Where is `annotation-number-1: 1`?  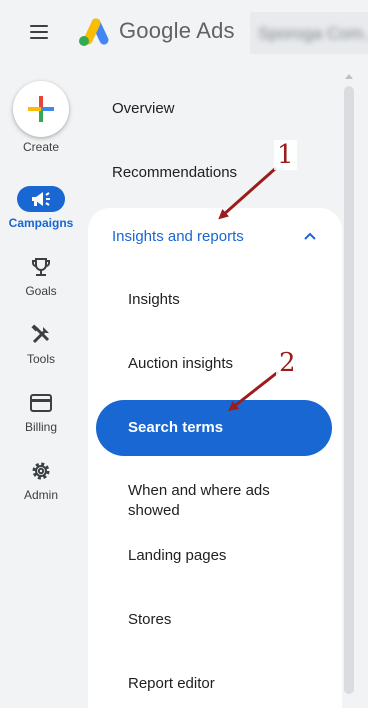
annotation-number-1: 1 is located at coordinates (285, 155).